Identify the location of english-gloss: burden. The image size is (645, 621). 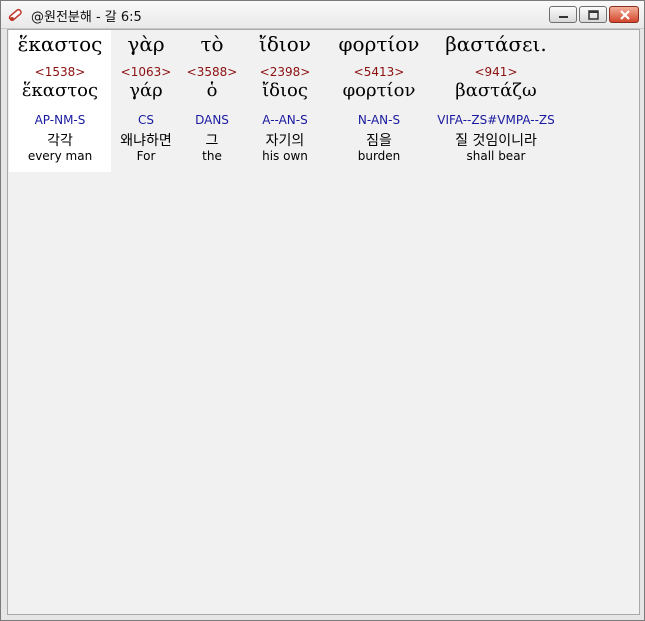
(379, 156).